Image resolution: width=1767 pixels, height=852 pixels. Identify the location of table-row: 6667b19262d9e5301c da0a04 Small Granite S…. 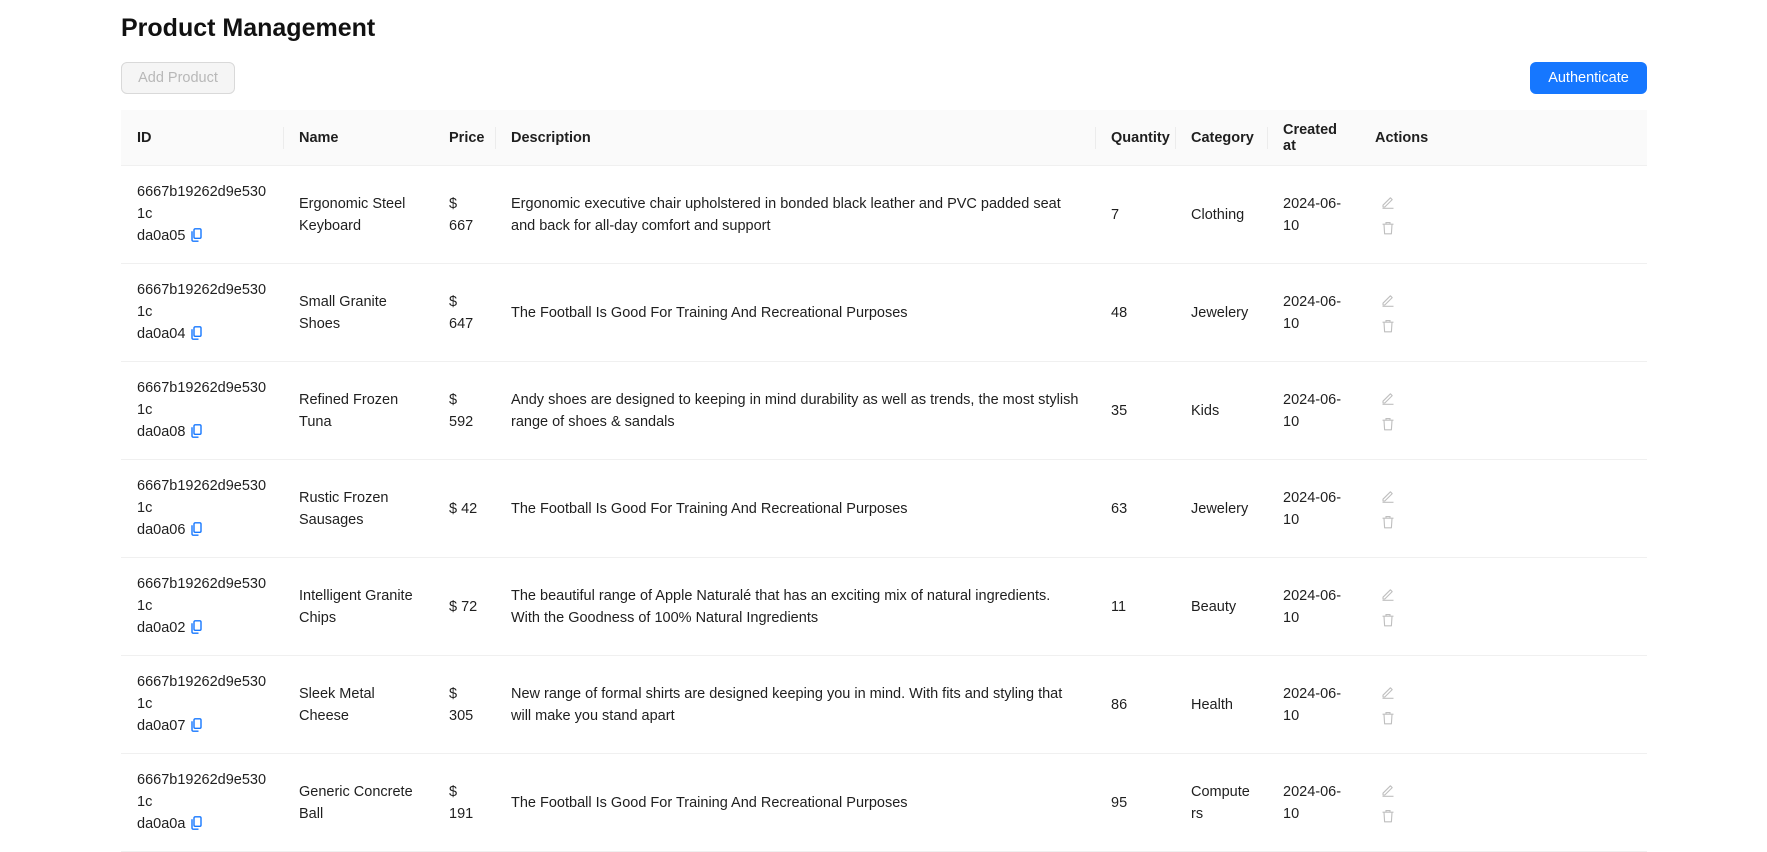
(884, 312).